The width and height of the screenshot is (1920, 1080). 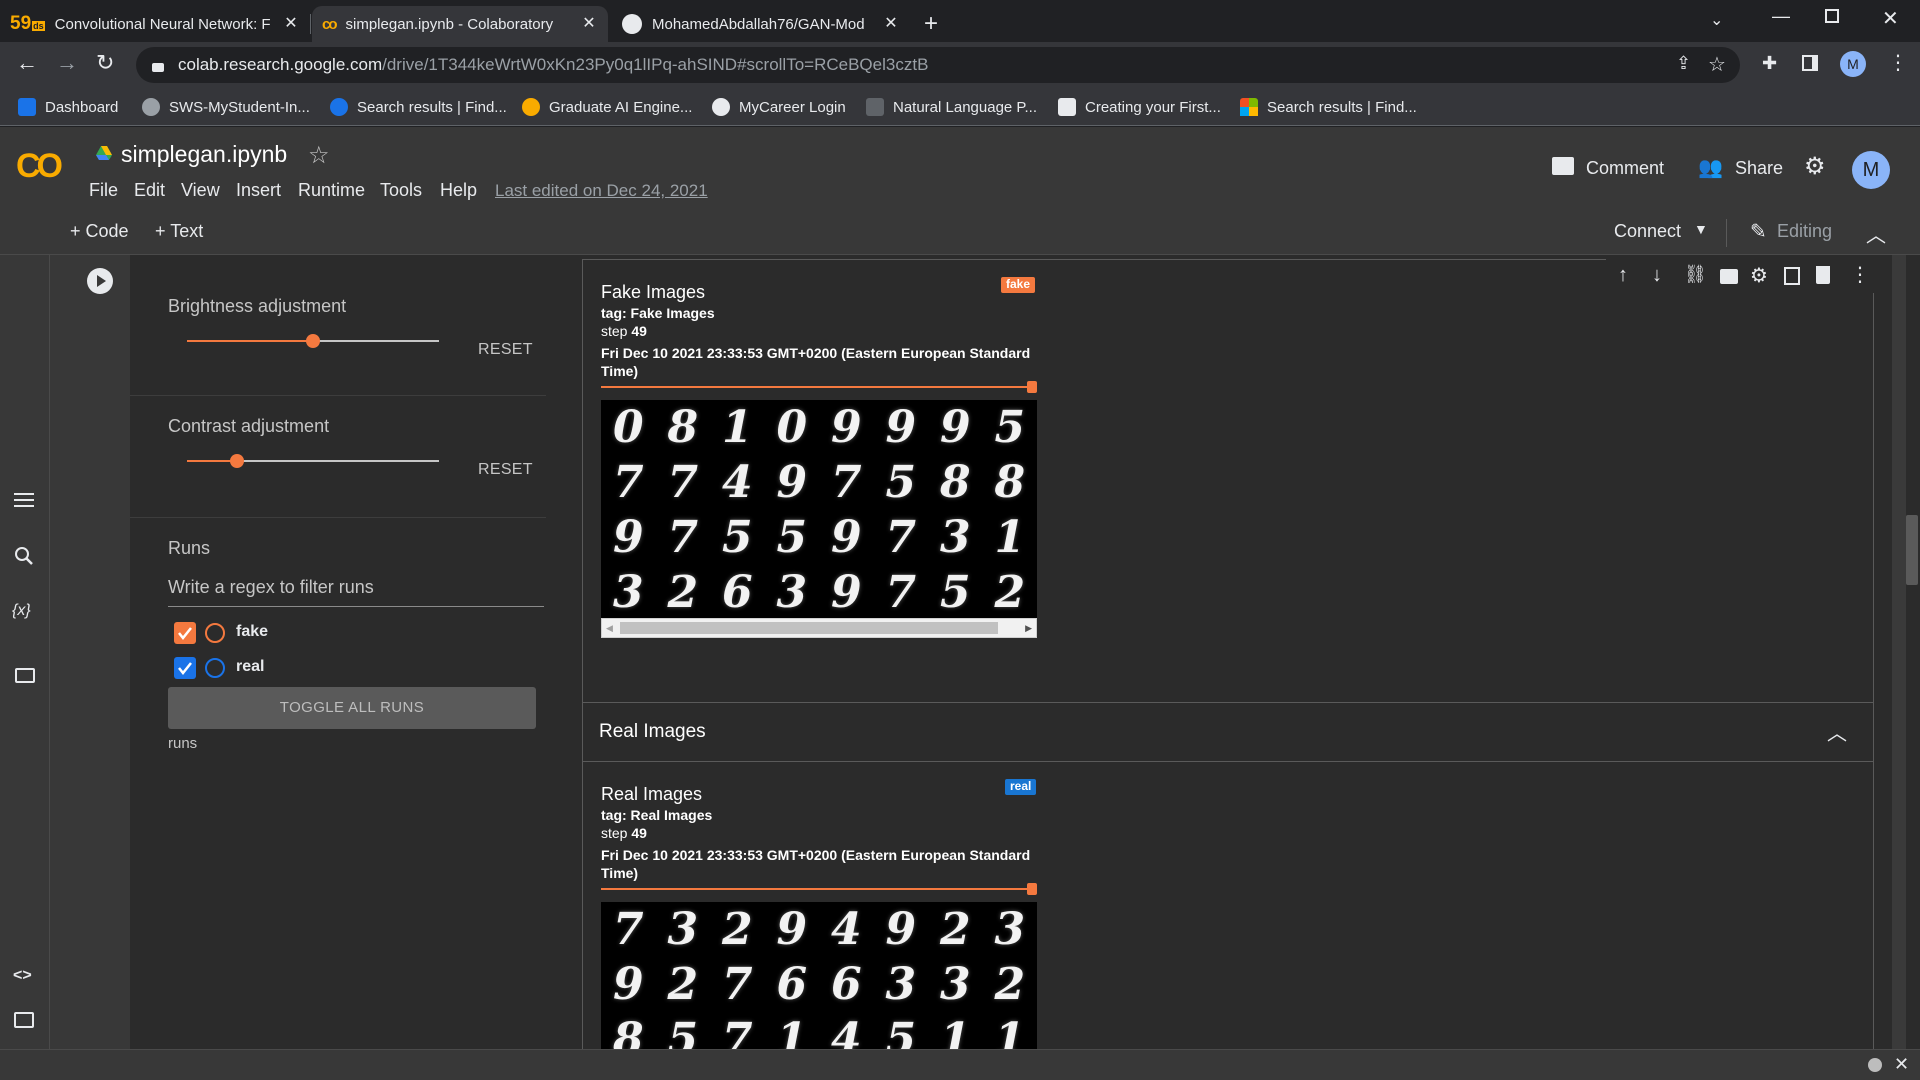 What do you see at coordinates (1623, 275) in the screenshot?
I see `move-cell-up-icon: ↑` at bounding box center [1623, 275].